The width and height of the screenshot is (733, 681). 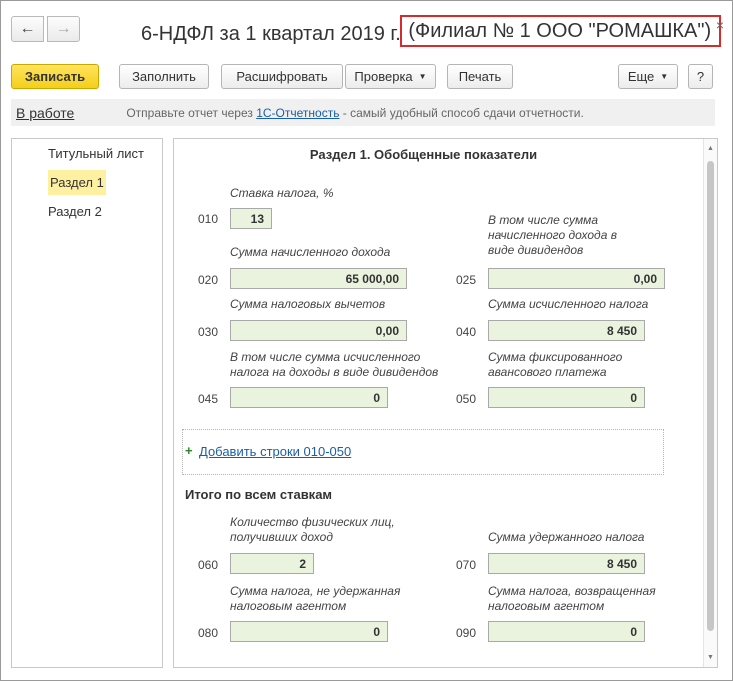 What do you see at coordinates (566, 397) in the screenshot?
I see `fixed-advance-field: 0` at bounding box center [566, 397].